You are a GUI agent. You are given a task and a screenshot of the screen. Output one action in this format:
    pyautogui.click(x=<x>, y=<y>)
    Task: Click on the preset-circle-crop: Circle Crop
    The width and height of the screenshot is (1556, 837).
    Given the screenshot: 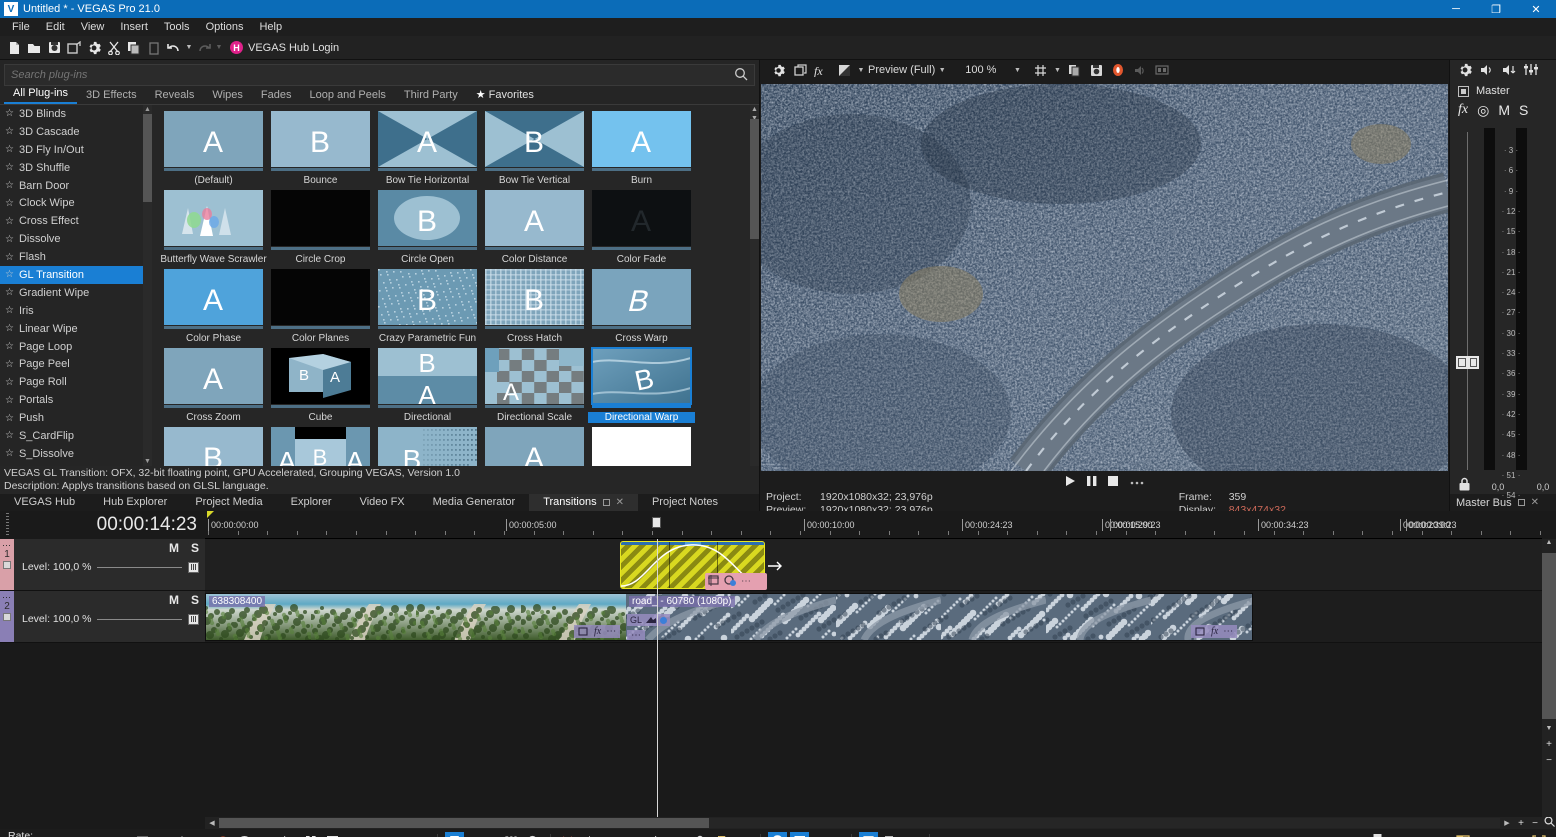 What is the action you would take?
    pyautogui.click(x=320, y=227)
    